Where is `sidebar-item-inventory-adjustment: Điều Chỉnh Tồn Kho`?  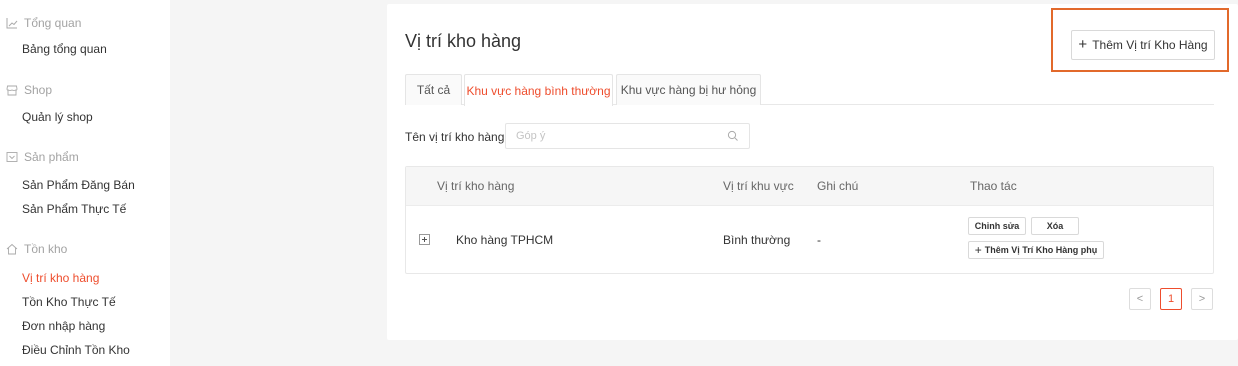 sidebar-item-inventory-adjustment: Điều Chỉnh Tồn Kho is located at coordinates (76, 350).